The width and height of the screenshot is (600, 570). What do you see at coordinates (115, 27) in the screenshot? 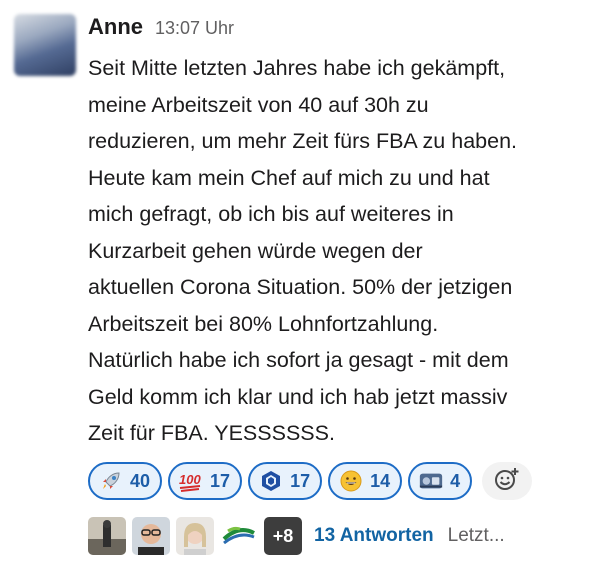
I see `author-name: Anne` at bounding box center [115, 27].